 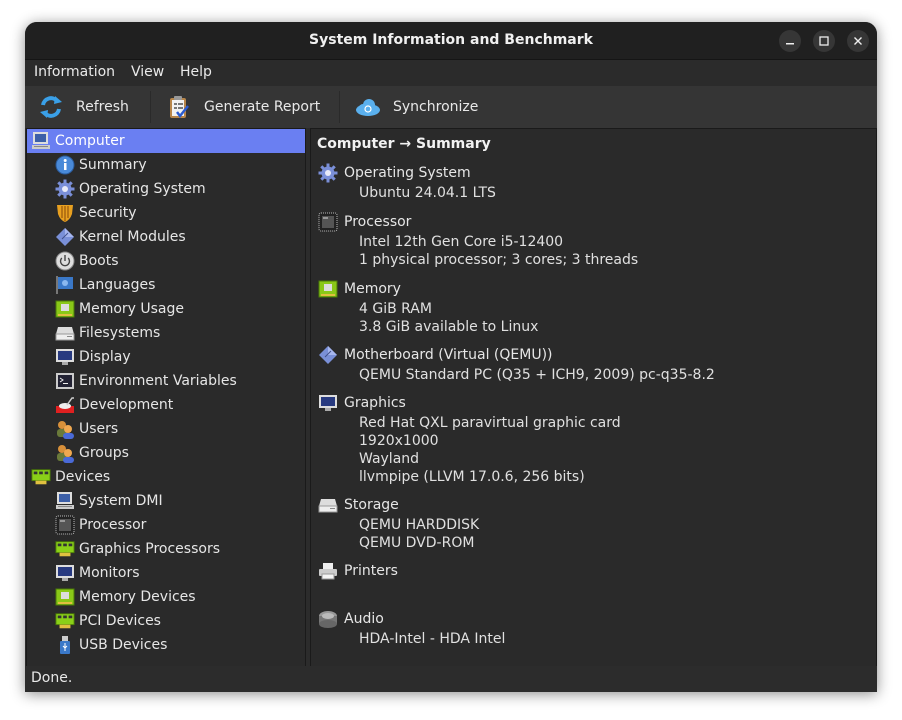 I want to click on section-value: 1 physical processor; 3 cores; 3 threads, so click(x=499, y=260).